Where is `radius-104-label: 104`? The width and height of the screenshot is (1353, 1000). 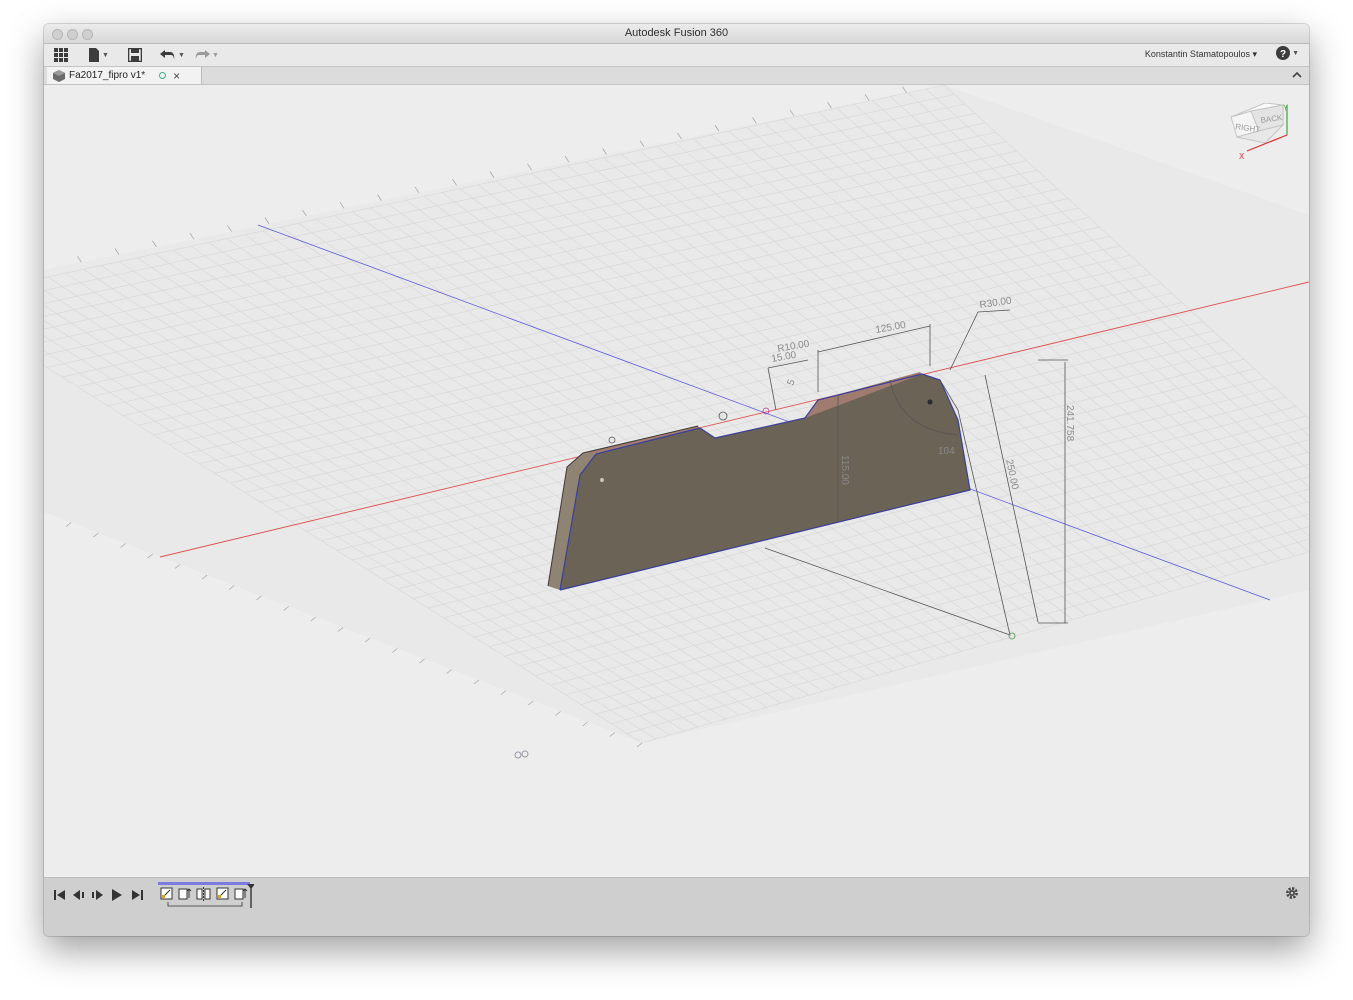
radius-104-label: 104 is located at coordinates (946, 451).